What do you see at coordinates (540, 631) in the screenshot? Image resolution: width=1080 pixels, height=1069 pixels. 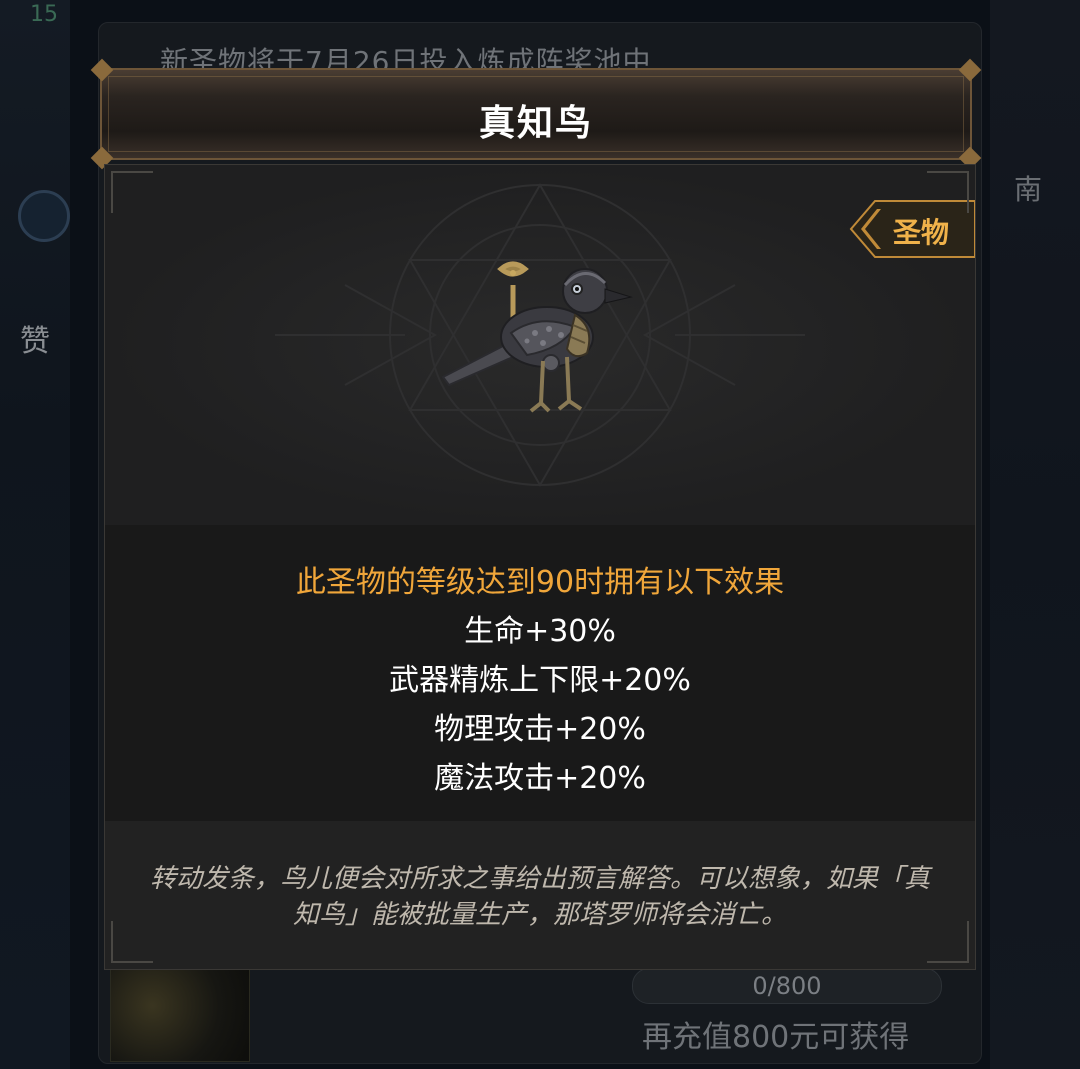 I see `effect-item: 生命+30%` at bounding box center [540, 631].